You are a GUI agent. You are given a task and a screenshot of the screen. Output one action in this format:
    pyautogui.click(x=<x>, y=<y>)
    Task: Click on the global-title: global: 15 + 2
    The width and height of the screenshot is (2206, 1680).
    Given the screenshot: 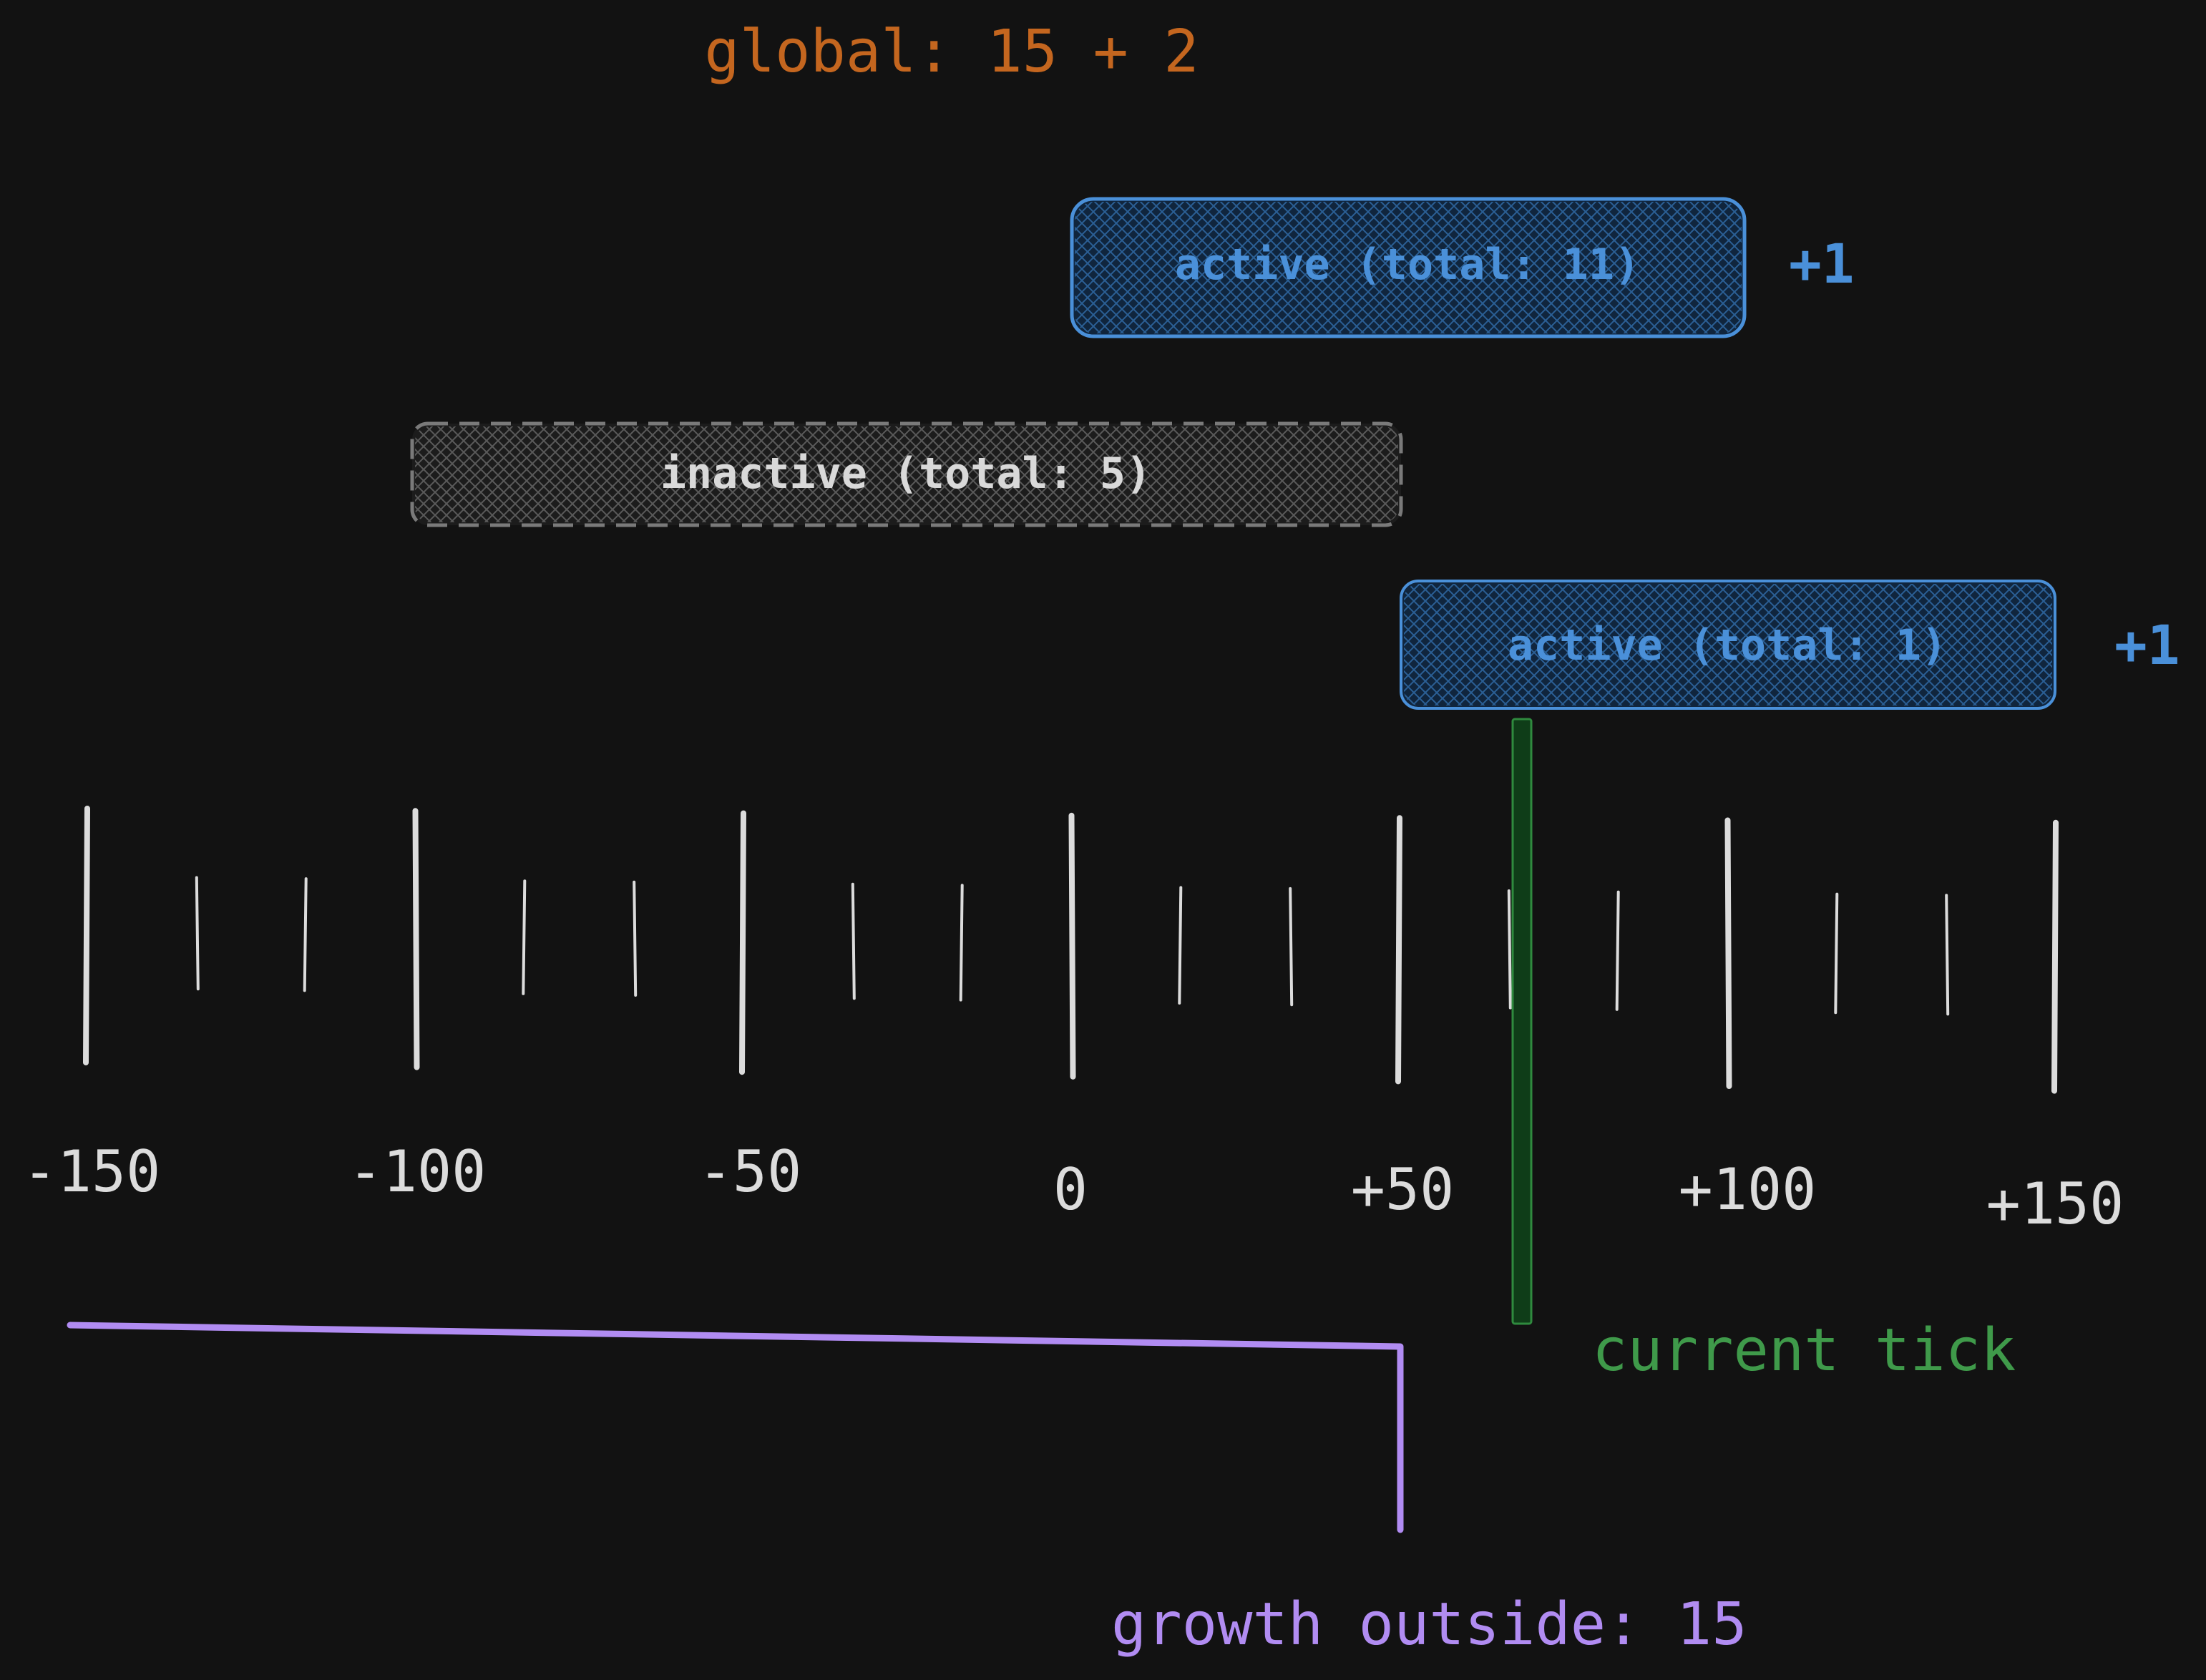 What is the action you would take?
    pyautogui.click(x=952, y=52)
    